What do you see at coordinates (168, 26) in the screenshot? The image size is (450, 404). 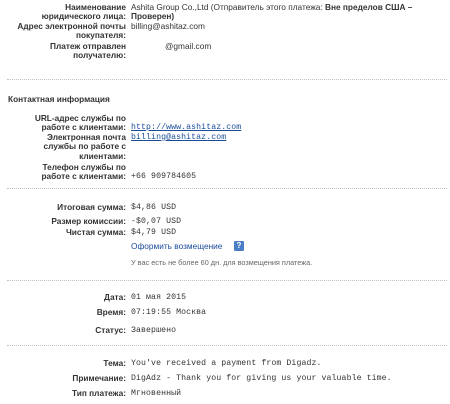 I see `buyer-email-value: billing@ashitaz.com` at bounding box center [168, 26].